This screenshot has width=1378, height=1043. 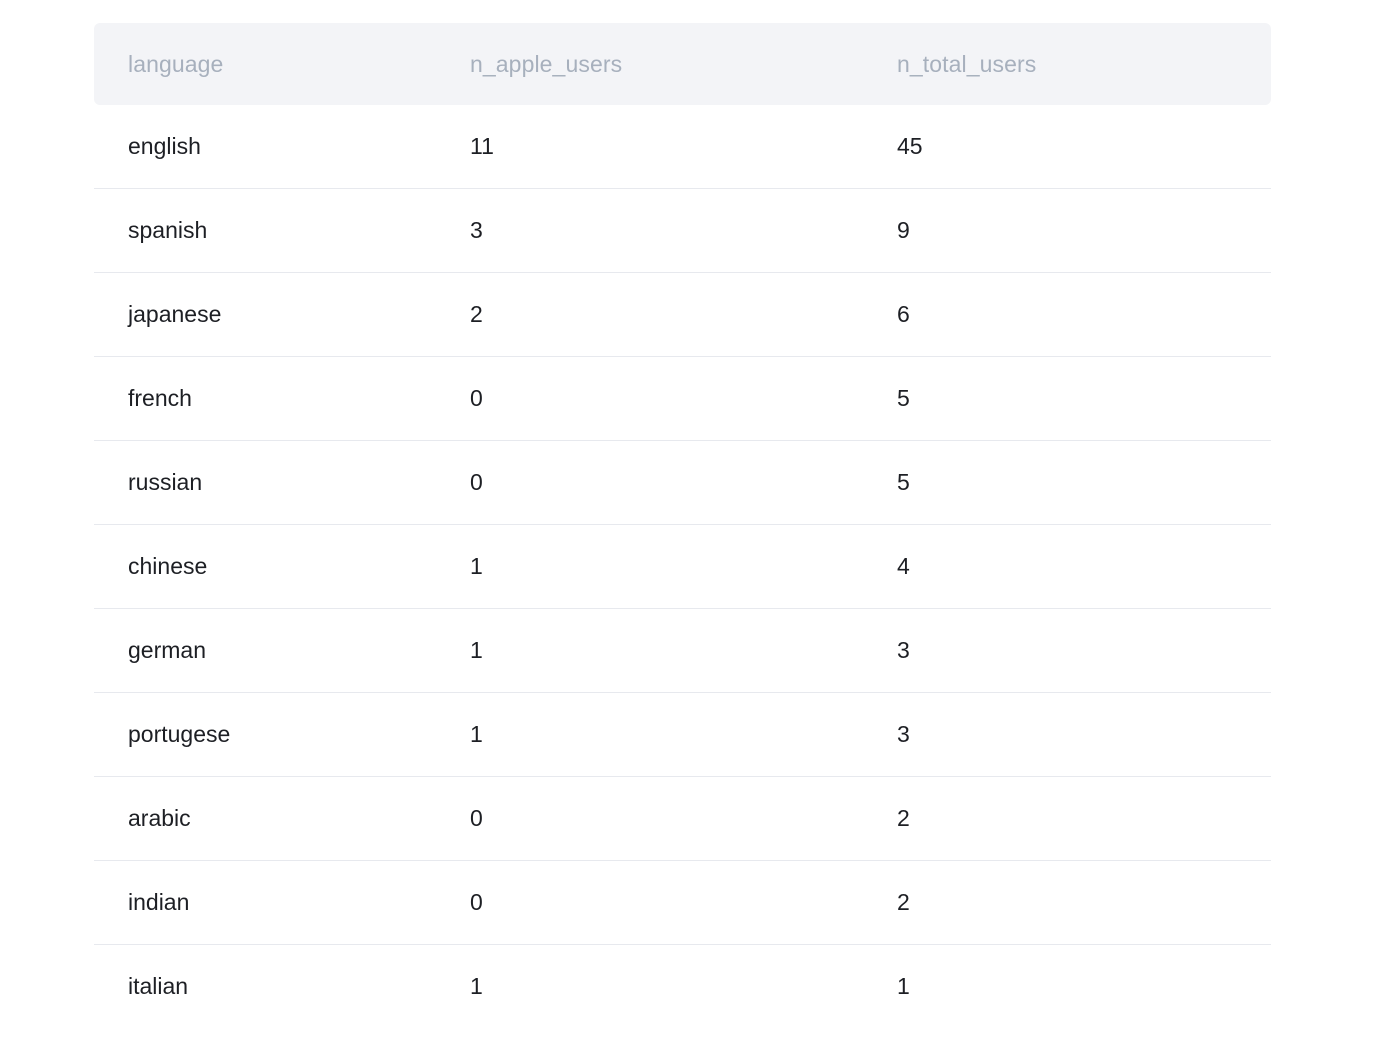 I want to click on table-row: chinese 1 4, so click(x=682, y=567).